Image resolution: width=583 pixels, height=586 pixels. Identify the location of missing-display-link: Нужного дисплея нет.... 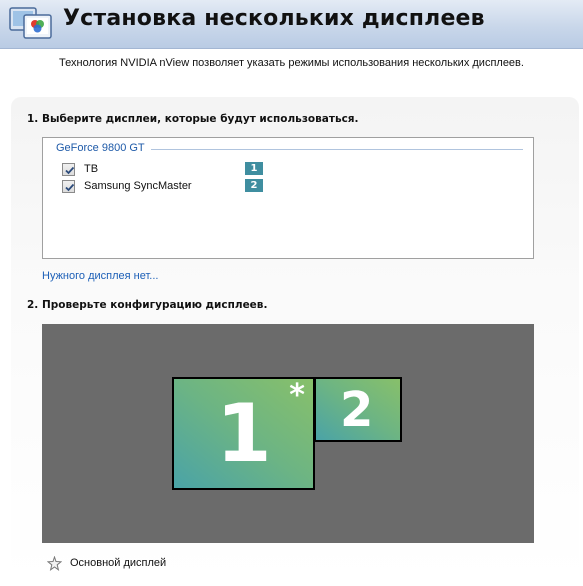
(100, 276).